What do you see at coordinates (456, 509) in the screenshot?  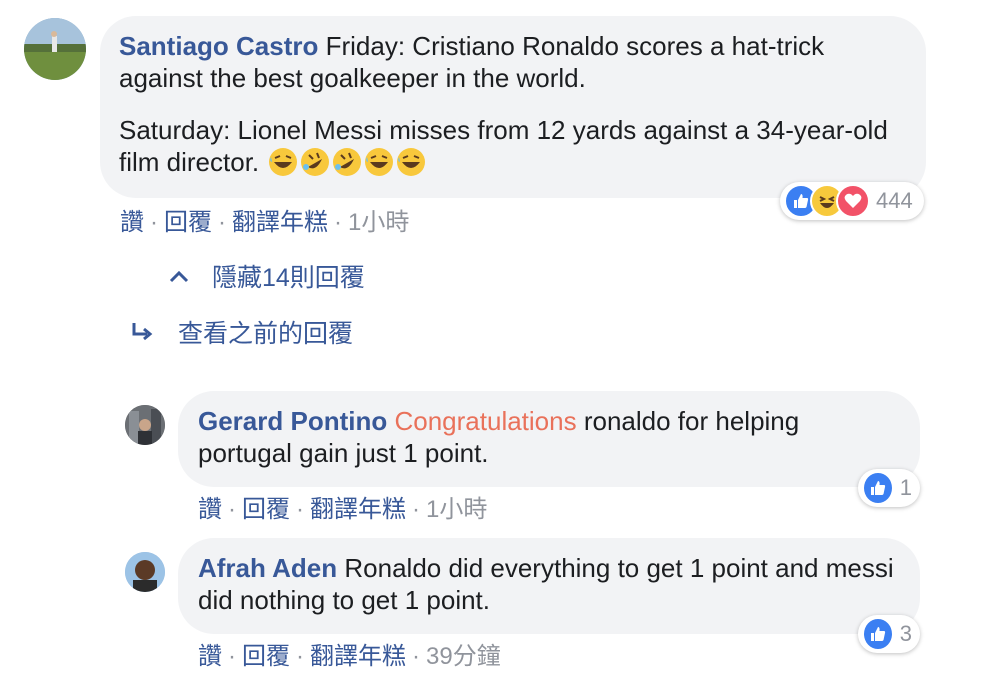 I see `reply-timestamp: 1小時` at bounding box center [456, 509].